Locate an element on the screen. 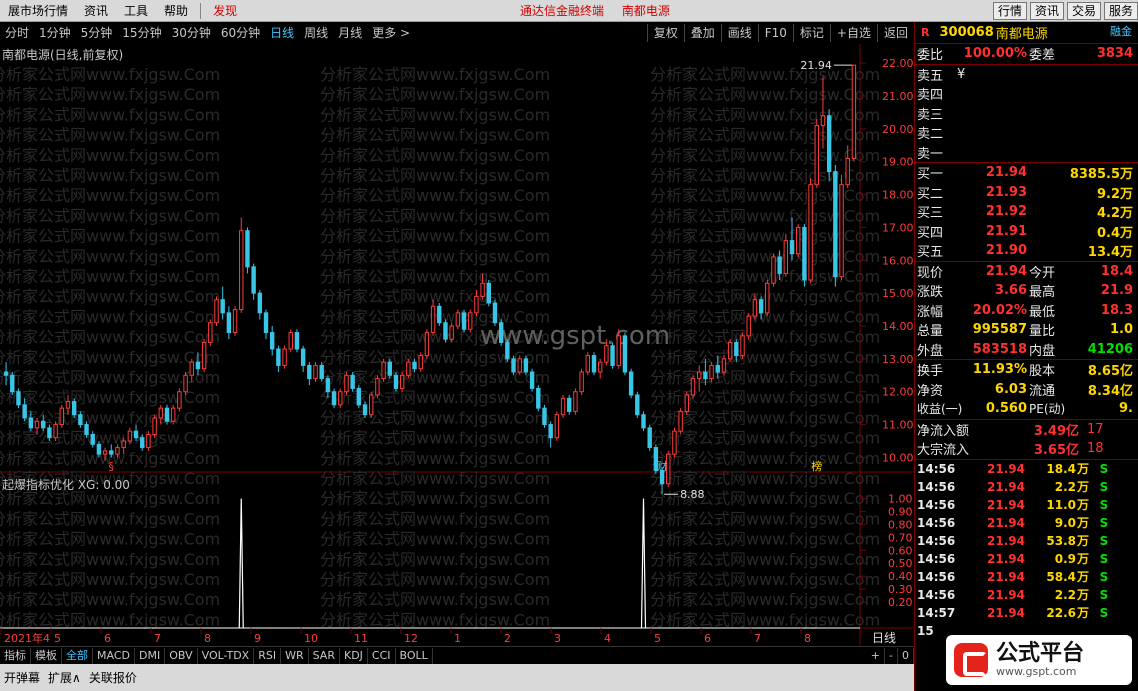 The image size is (1138, 691). stat-value: 11.93% is located at coordinates (999, 370).